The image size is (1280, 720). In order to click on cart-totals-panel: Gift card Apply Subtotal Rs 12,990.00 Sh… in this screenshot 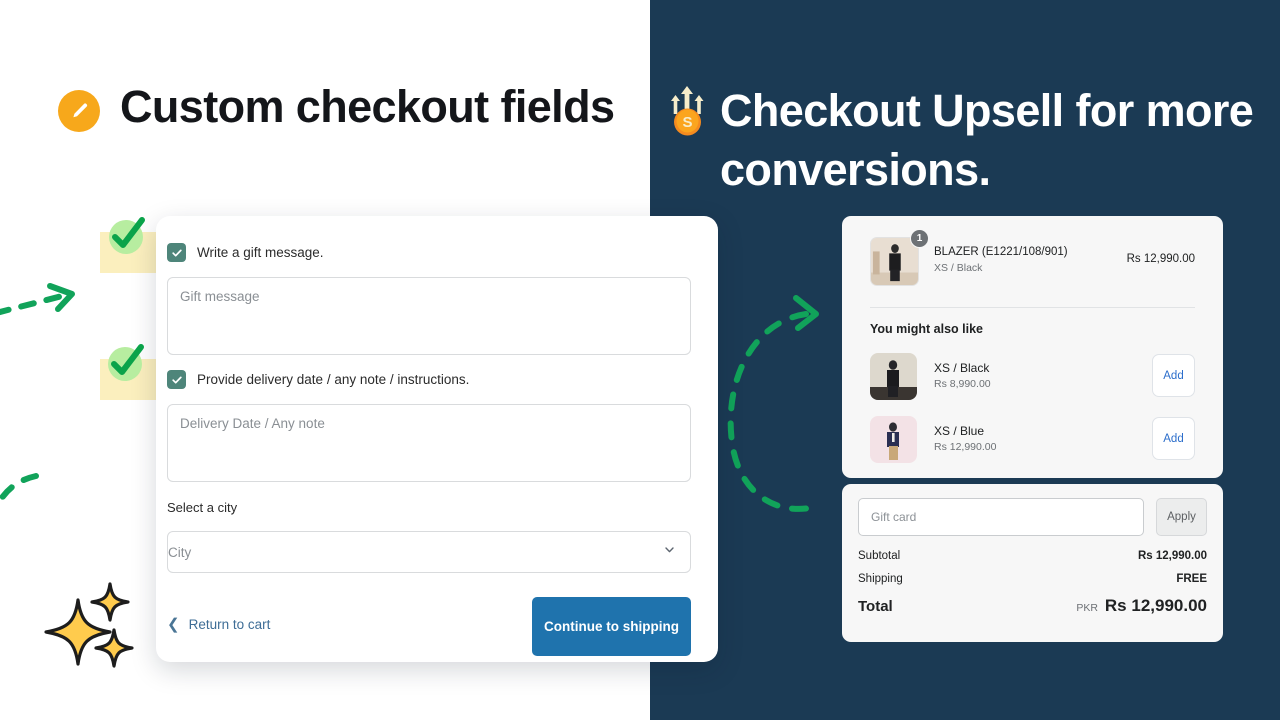, I will do `click(1032, 563)`.